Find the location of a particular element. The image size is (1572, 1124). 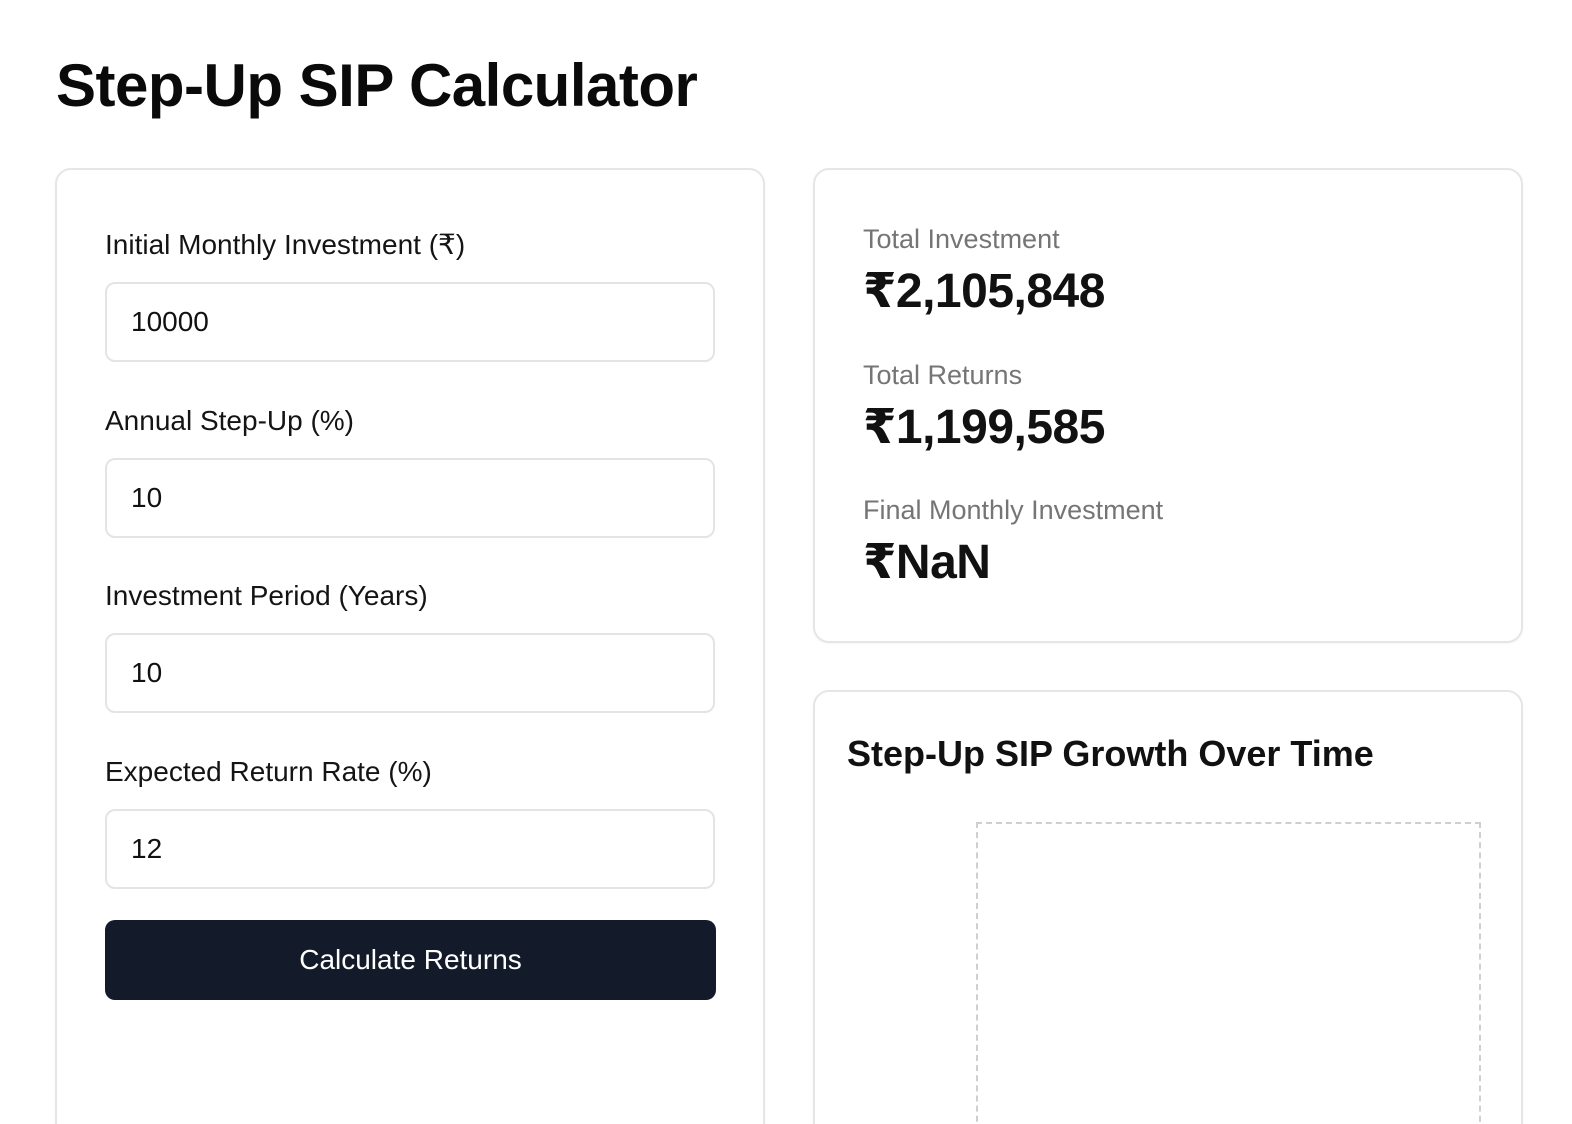

investment-period-field: Investment Period (Years) is located at coordinates (411, 646).